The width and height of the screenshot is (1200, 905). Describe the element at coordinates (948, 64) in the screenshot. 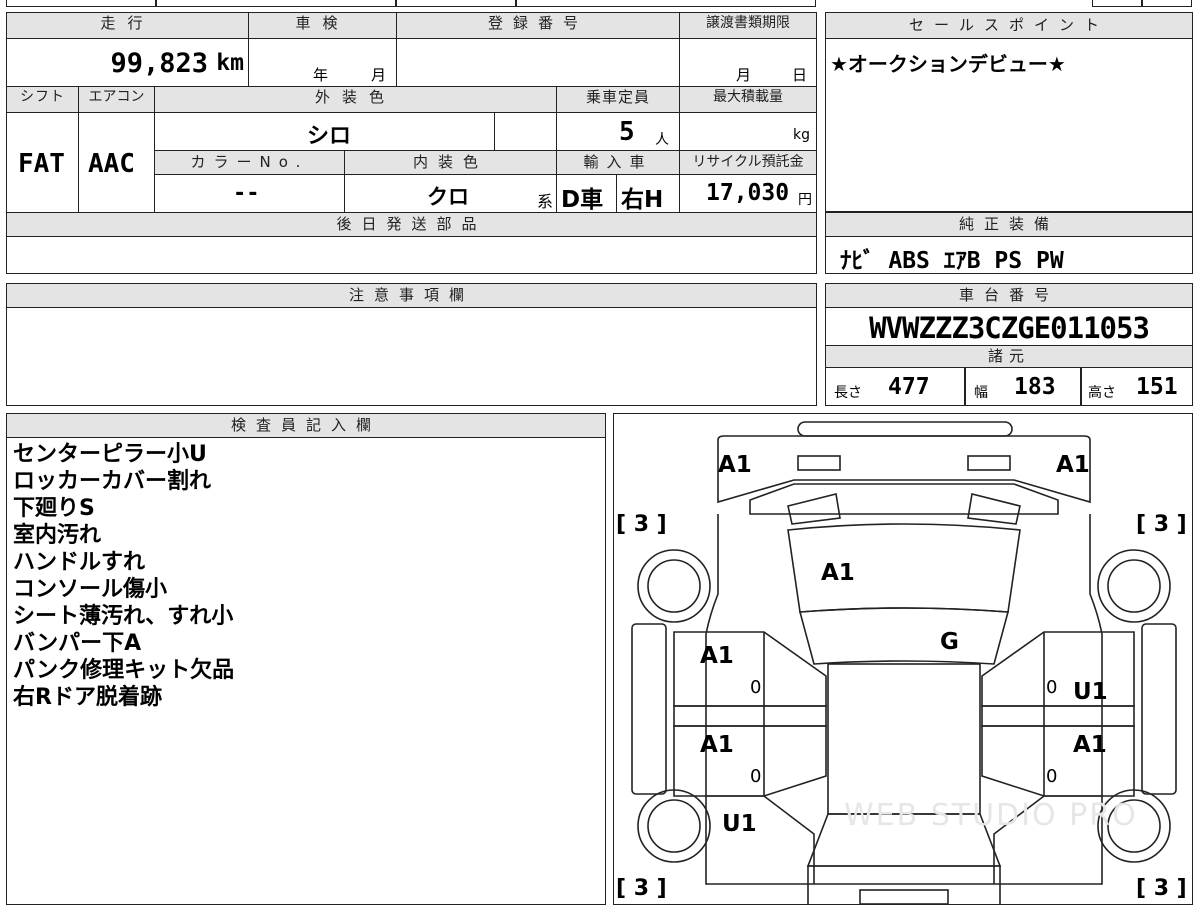

I see `sales-point-text: ★オークションデビュー★` at that location.